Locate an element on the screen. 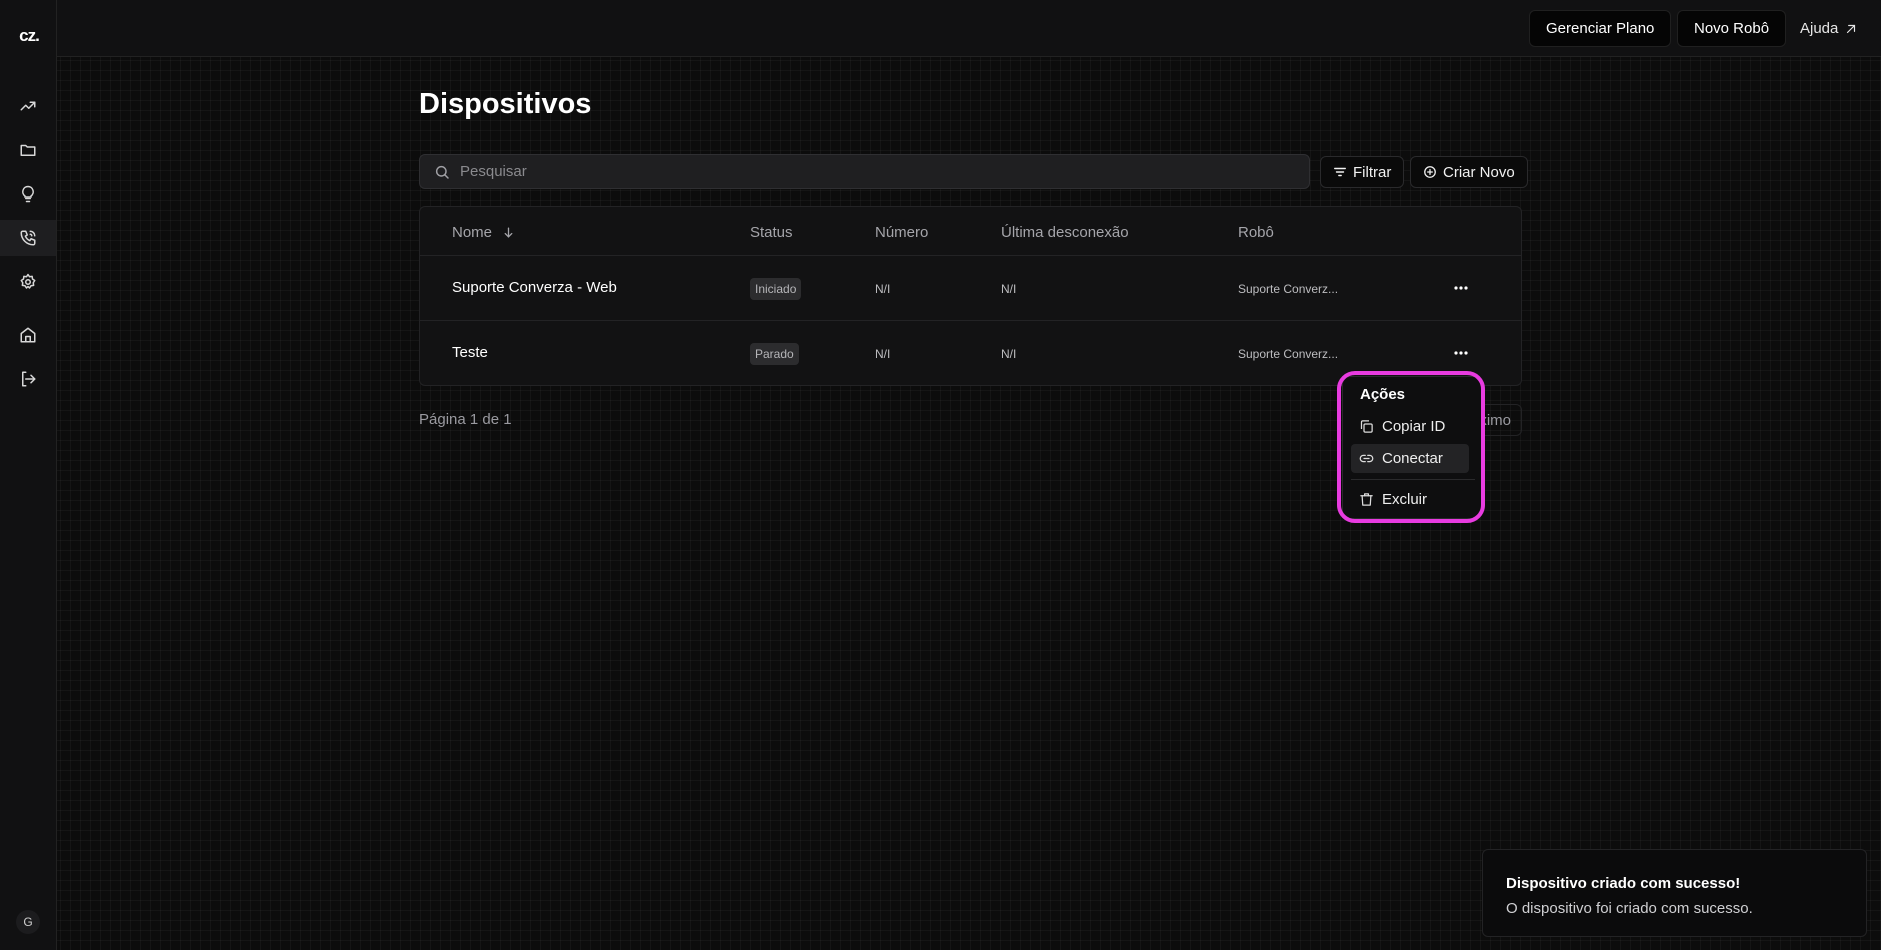 The image size is (1881, 950). sidebar: cz. G is located at coordinates (28, 475).